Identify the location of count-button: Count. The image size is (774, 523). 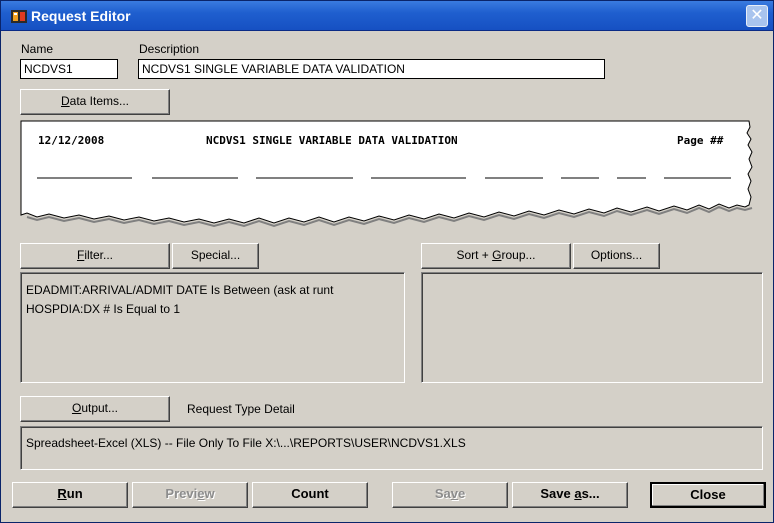
(310, 495).